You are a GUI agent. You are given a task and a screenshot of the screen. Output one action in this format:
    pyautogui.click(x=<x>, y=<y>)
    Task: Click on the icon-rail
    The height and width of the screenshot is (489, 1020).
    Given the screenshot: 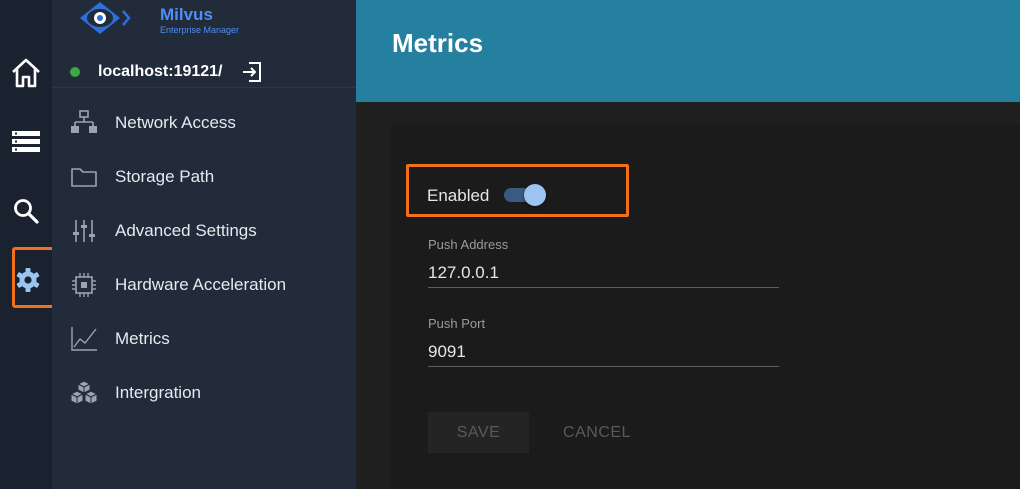 What is the action you would take?
    pyautogui.click(x=30, y=244)
    